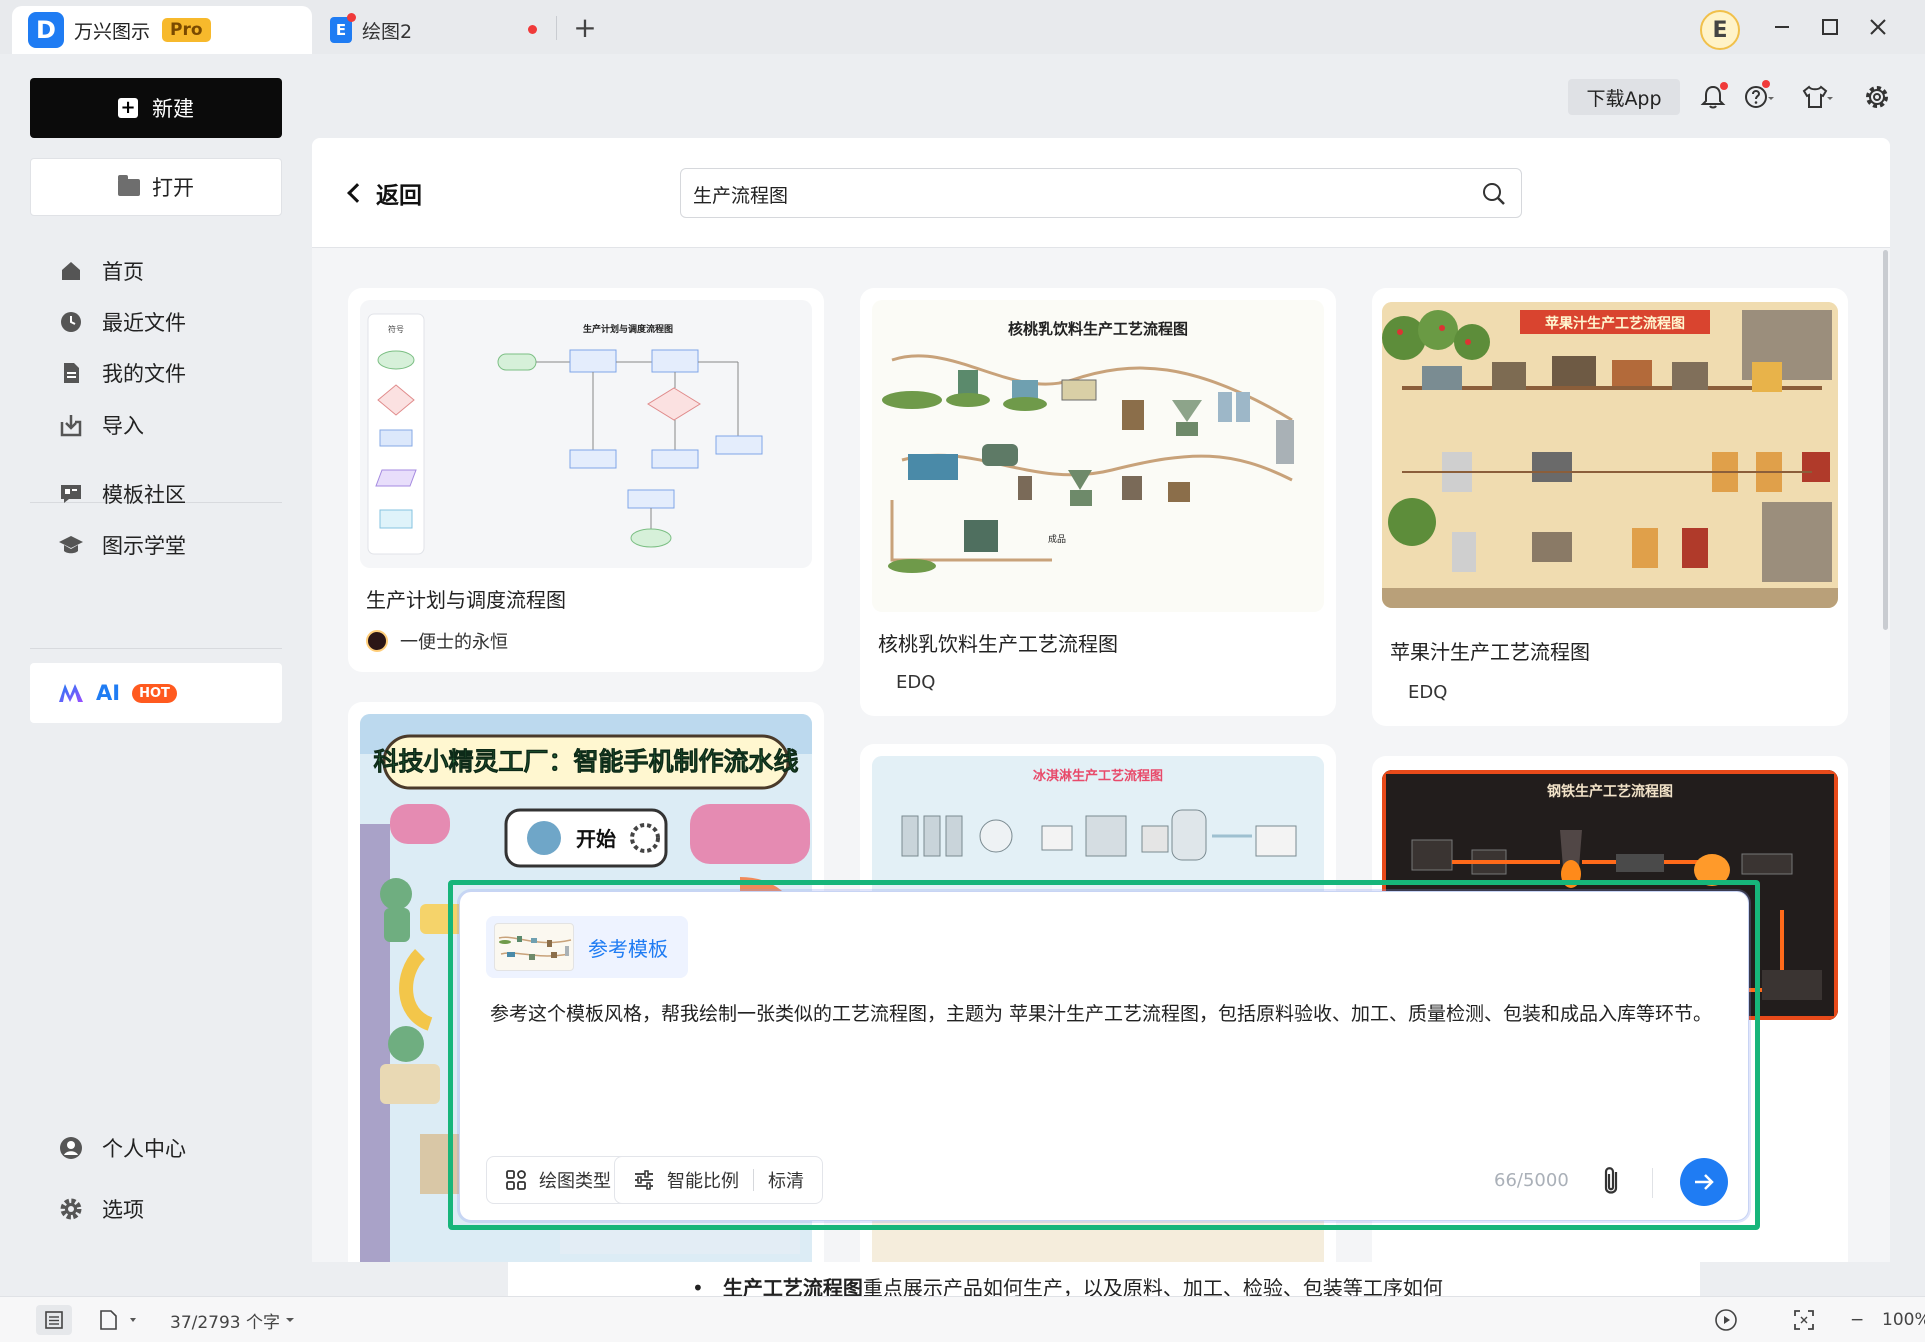 The height and width of the screenshot is (1342, 1925). Describe the element at coordinates (644, 1180) in the screenshot. I see `sliders-icon` at that location.